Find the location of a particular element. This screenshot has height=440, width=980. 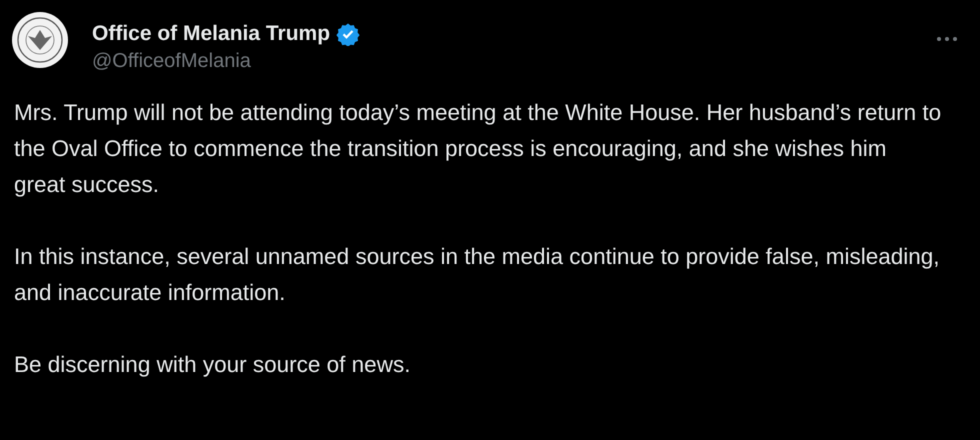

account-handle: @OfficeofMelania is located at coordinates (501, 61).